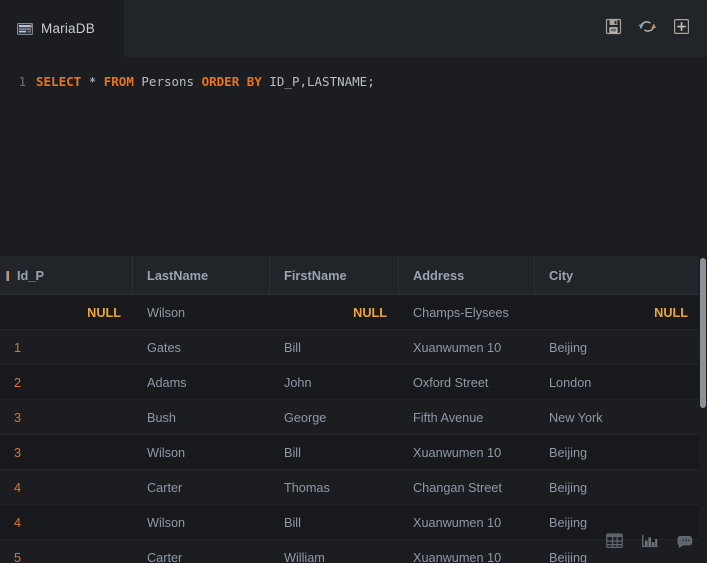 This screenshot has width=707, height=563. Describe the element at coordinates (322, 81) in the screenshot. I see `sql-token-12: ID_P,LASTNAME;` at that location.